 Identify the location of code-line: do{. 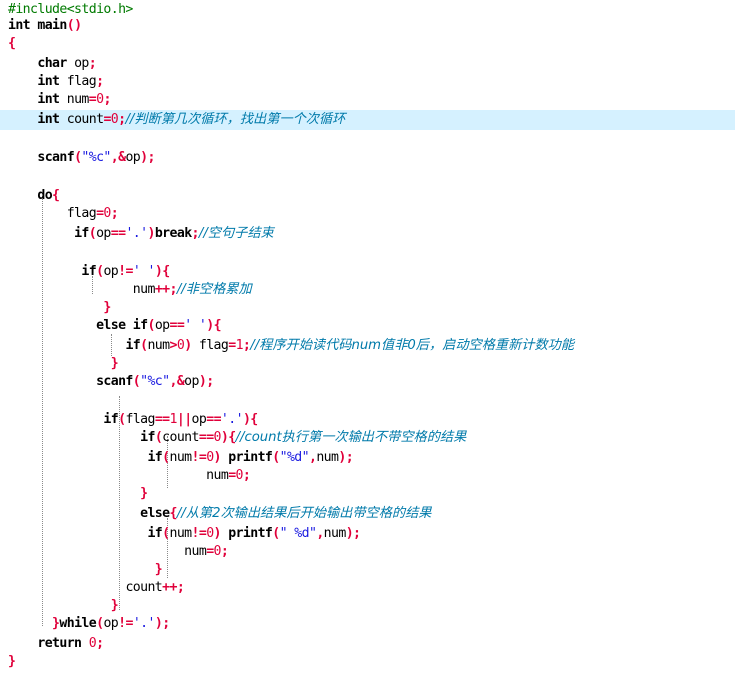
(48, 195).